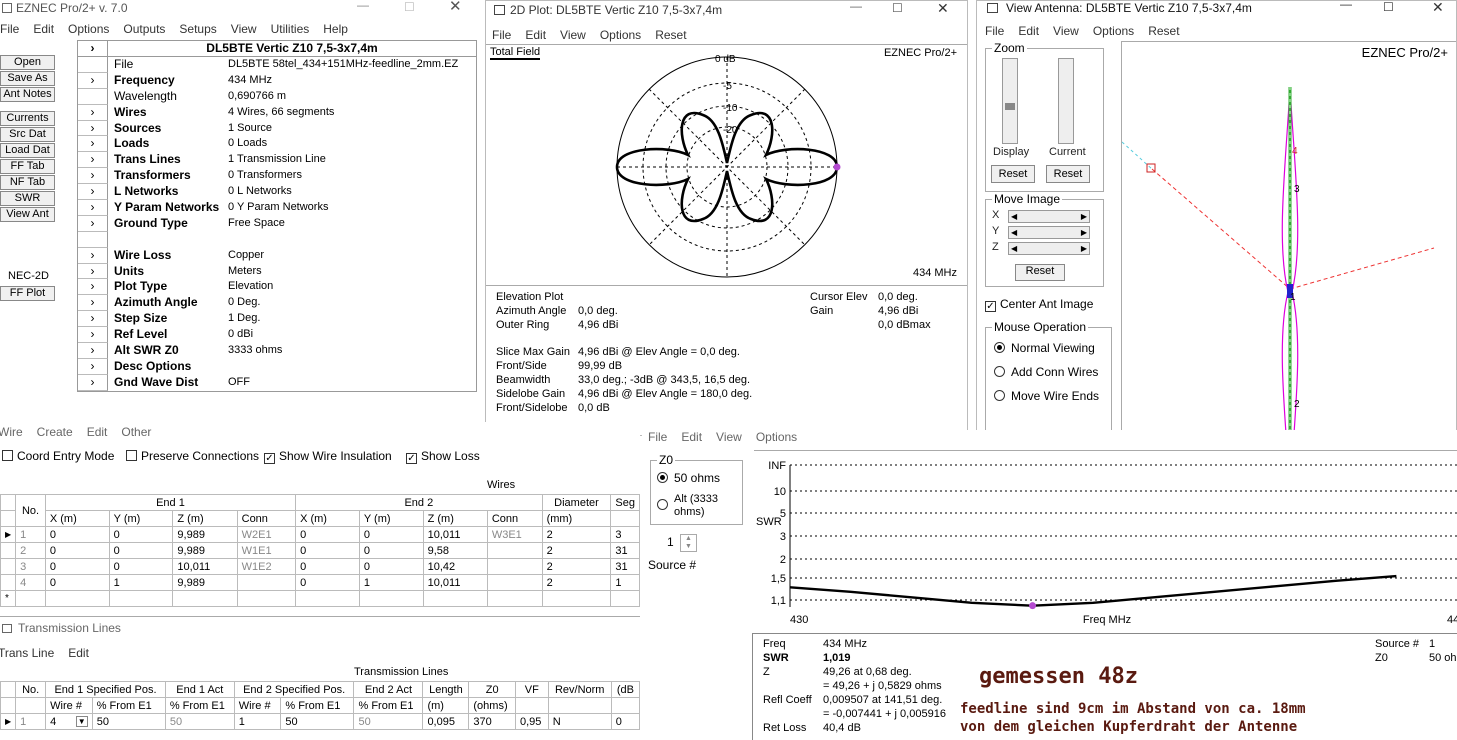 This screenshot has height=740, width=1457. Describe the element at coordinates (625, 534) in the screenshot. I see `wire-cell: 3` at that location.